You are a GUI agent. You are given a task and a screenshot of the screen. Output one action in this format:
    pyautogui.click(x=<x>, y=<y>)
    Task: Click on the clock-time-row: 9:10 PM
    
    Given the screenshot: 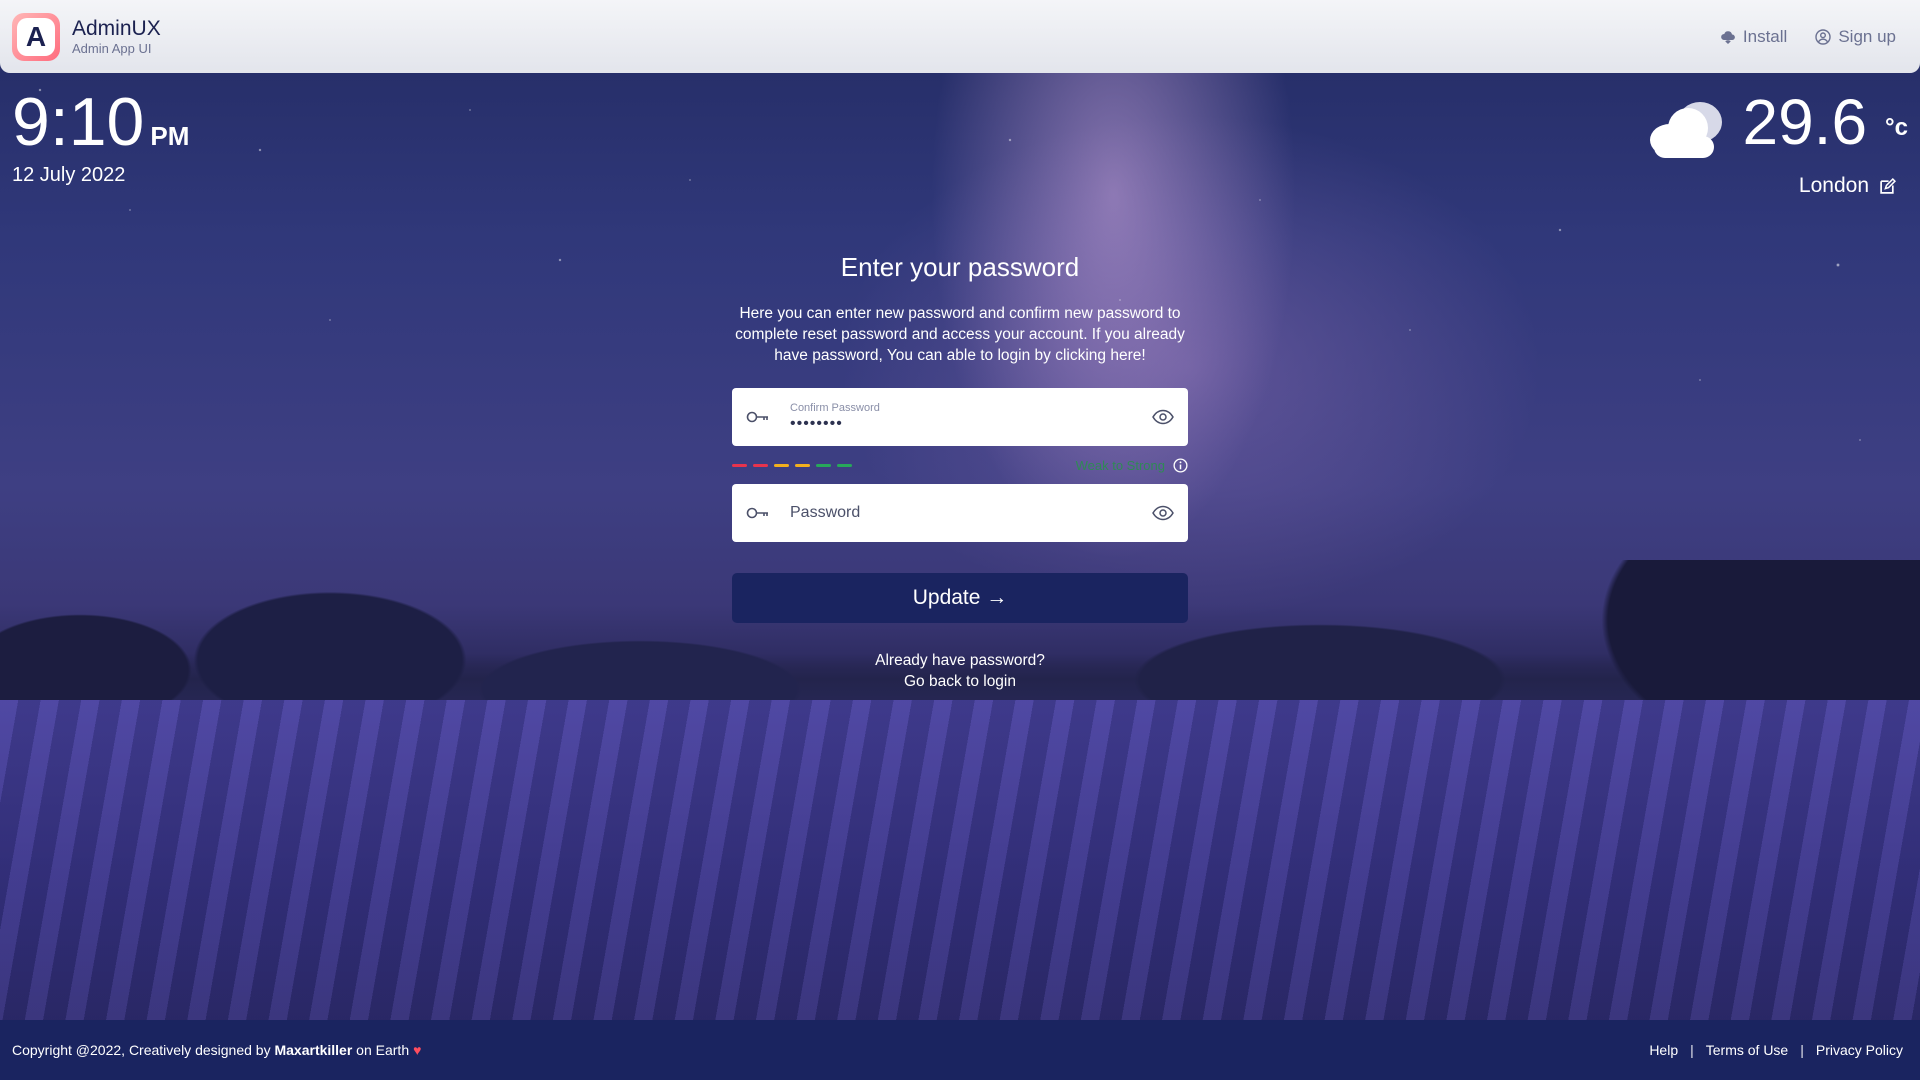 What is the action you would take?
    pyautogui.click(x=100, y=122)
    